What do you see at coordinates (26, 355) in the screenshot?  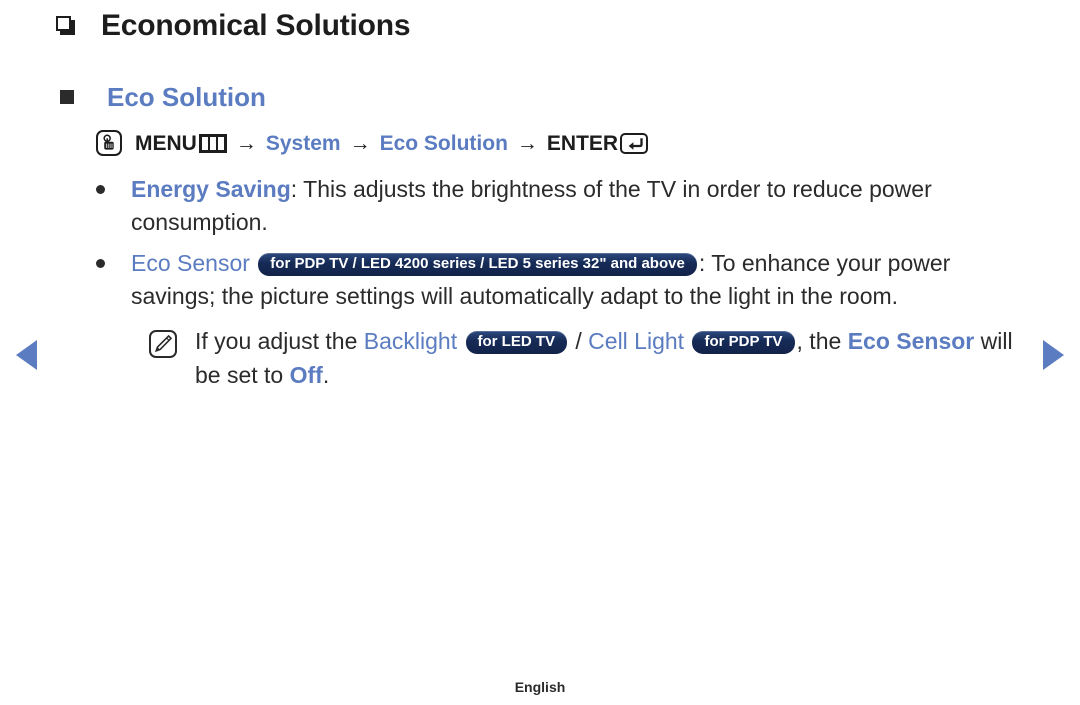 I see `previous-page-arrow` at bounding box center [26, 355].